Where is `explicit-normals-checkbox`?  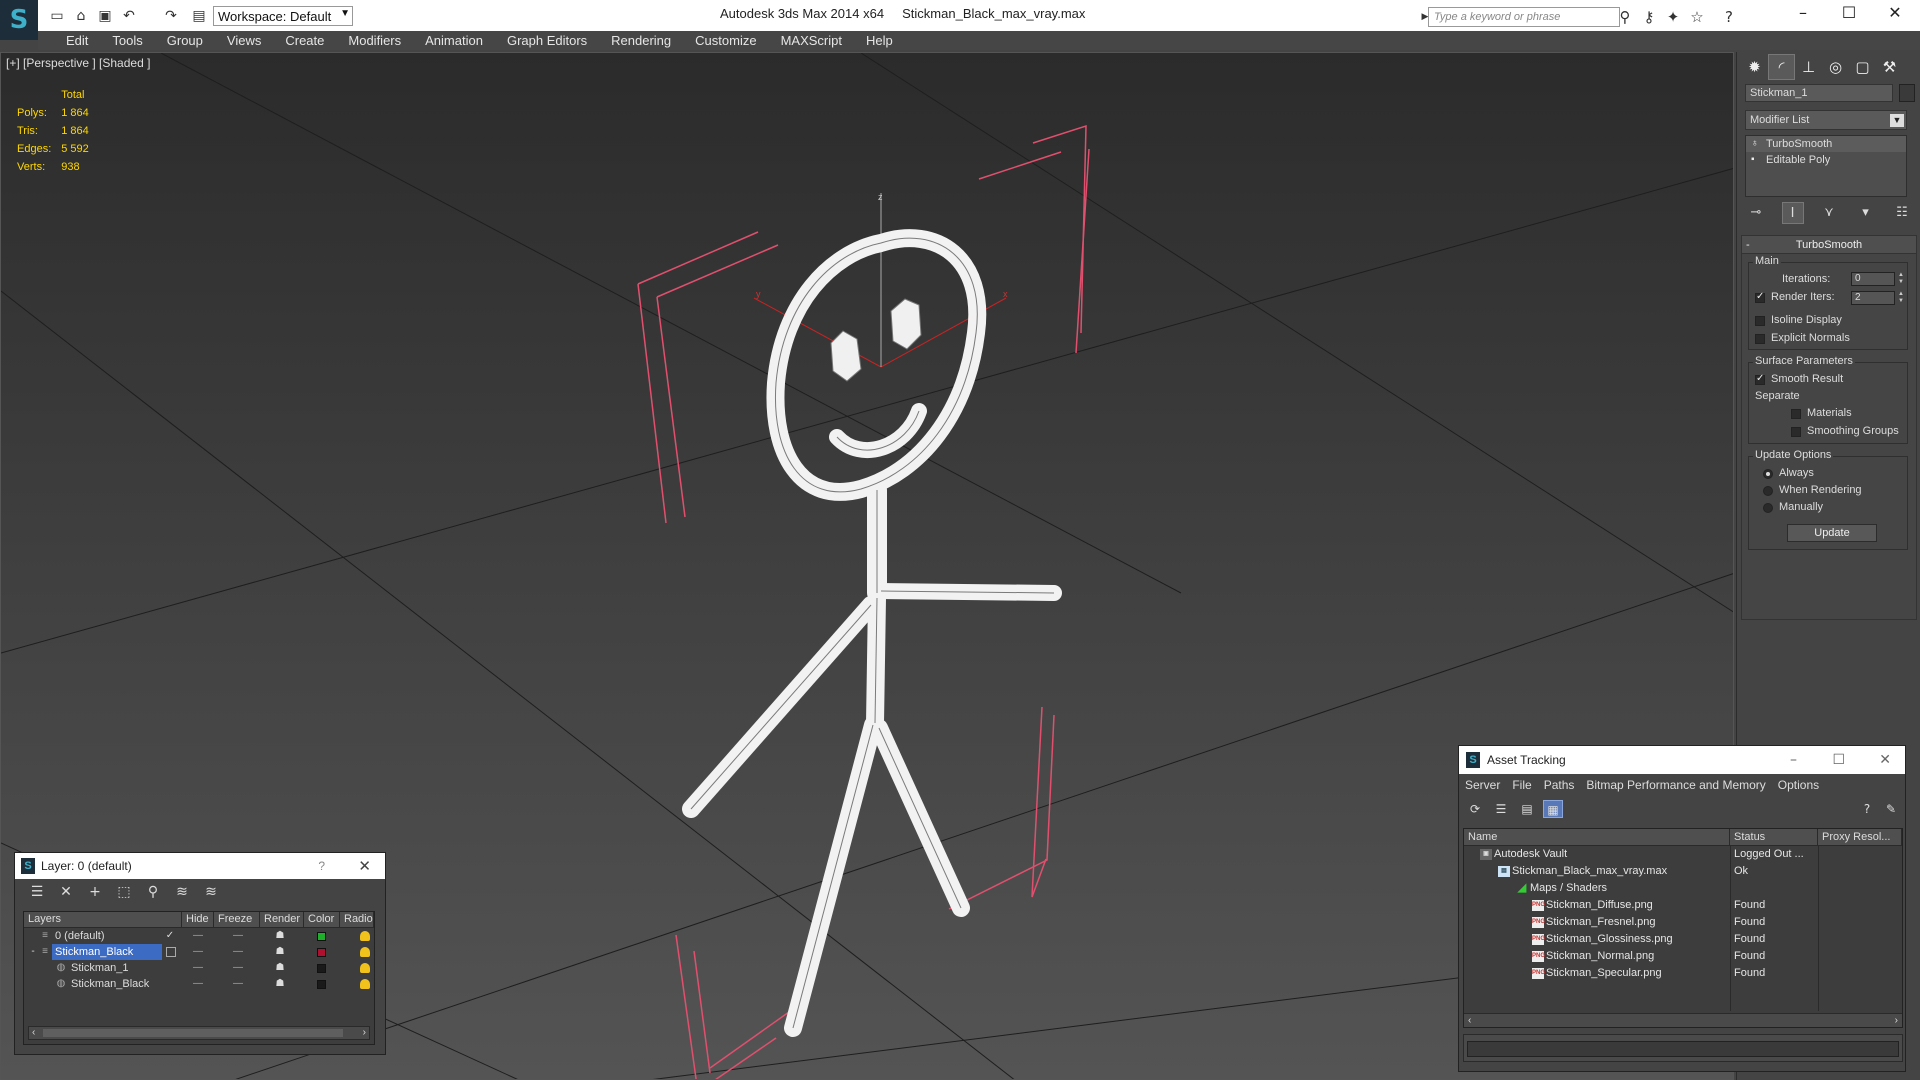 explicit-normals-checkbox is located at coordinates (1760, 339).